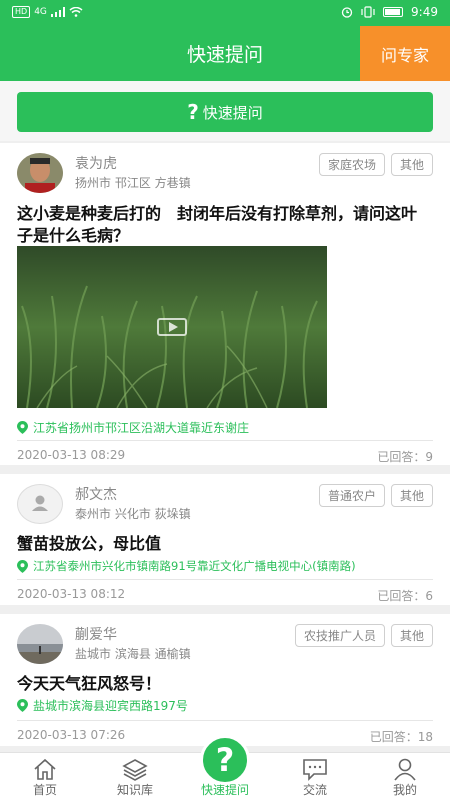 Image resolution: width=450 pixels, height=800 pixels. What do you see at coordinates (339, 635) in the screenshot?
I see `user-type-tag: 农技推广人员` at bounding box center [339, 635].